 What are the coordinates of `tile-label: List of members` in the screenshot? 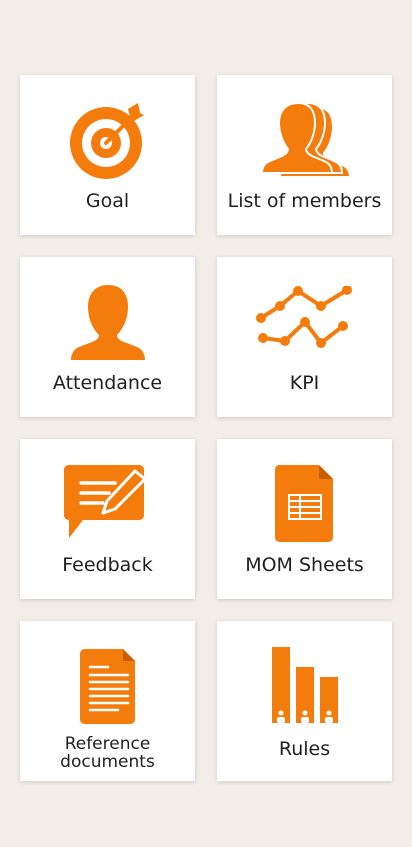 It's located at (304, 201).